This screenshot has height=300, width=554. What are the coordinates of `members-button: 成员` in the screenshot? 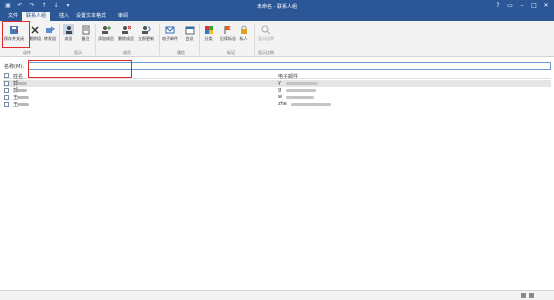 It's located at (68, 35).